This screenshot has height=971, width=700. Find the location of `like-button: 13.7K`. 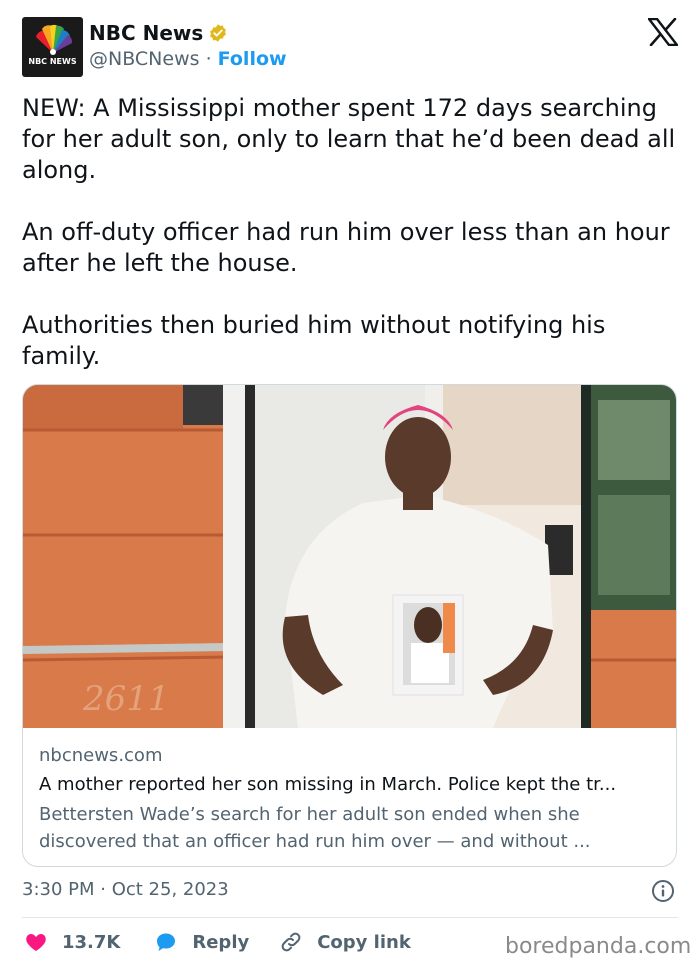

like-button: 13.7K is located at coordinates (72, 942).